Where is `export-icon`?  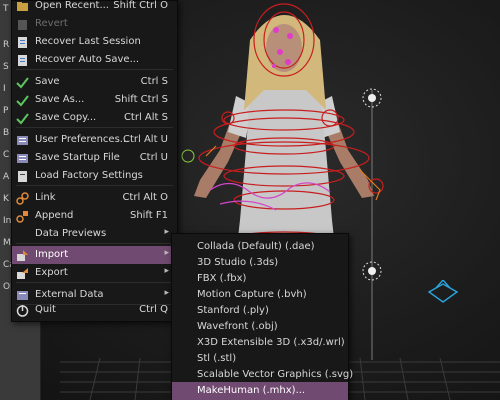
export-icon is located at coordinates (22, 273).